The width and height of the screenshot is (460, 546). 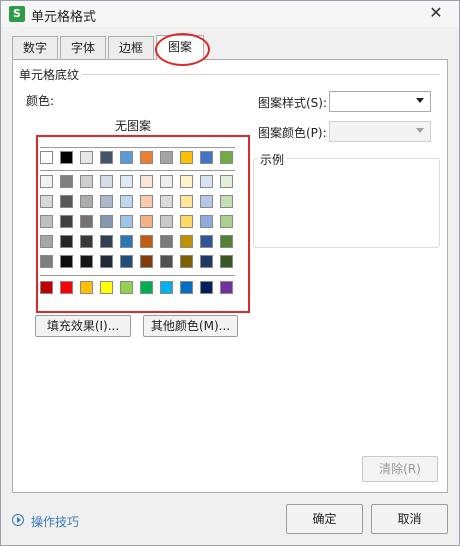 What do you see at coordinates (293, 103) in the screenshot?
I see `pattern-style-label: 图案样式(S):` at bounding box center [293, 103].